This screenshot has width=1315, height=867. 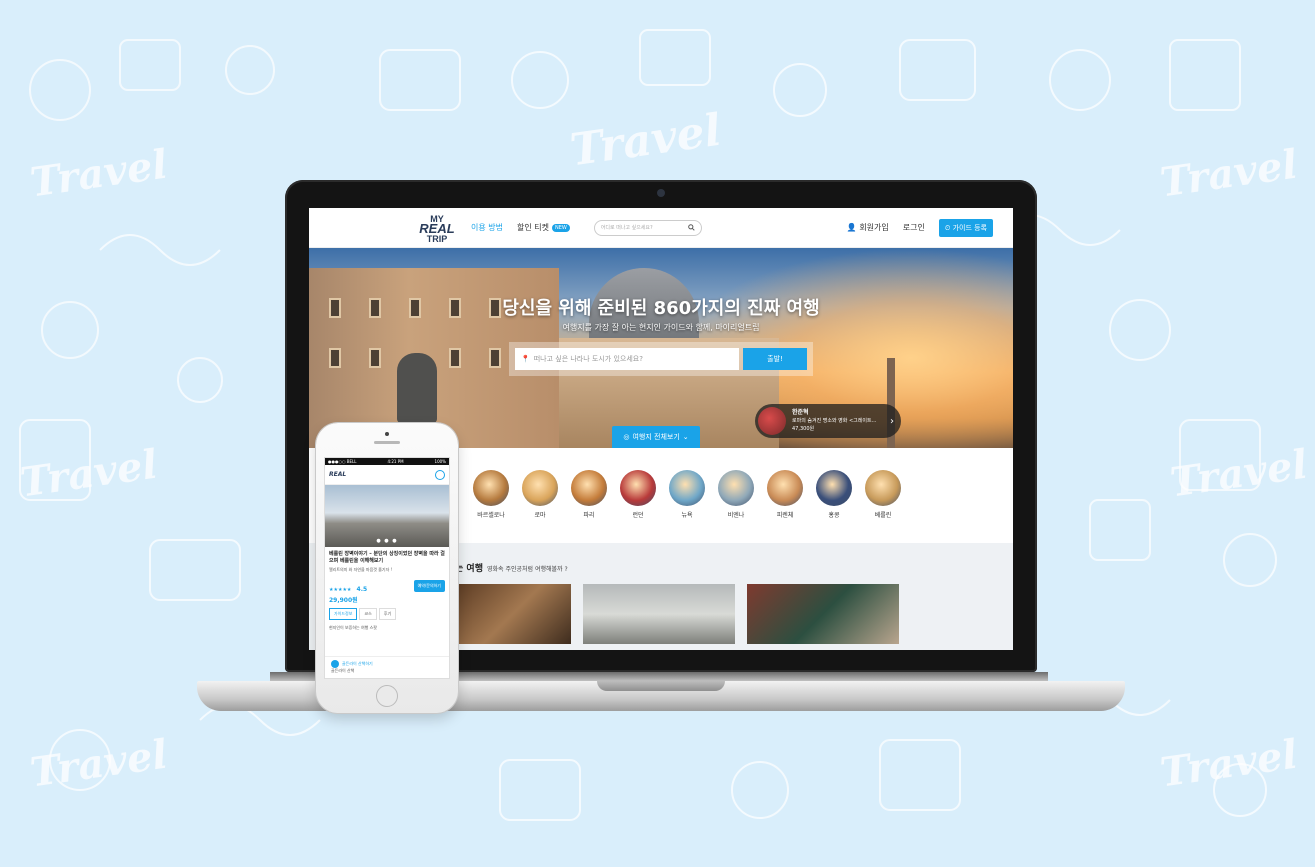 What do you see at coordinates (343, 614) in the screenshot?
I see `tab-guide-info: 가이드정보` at bounding box center [343, 614].